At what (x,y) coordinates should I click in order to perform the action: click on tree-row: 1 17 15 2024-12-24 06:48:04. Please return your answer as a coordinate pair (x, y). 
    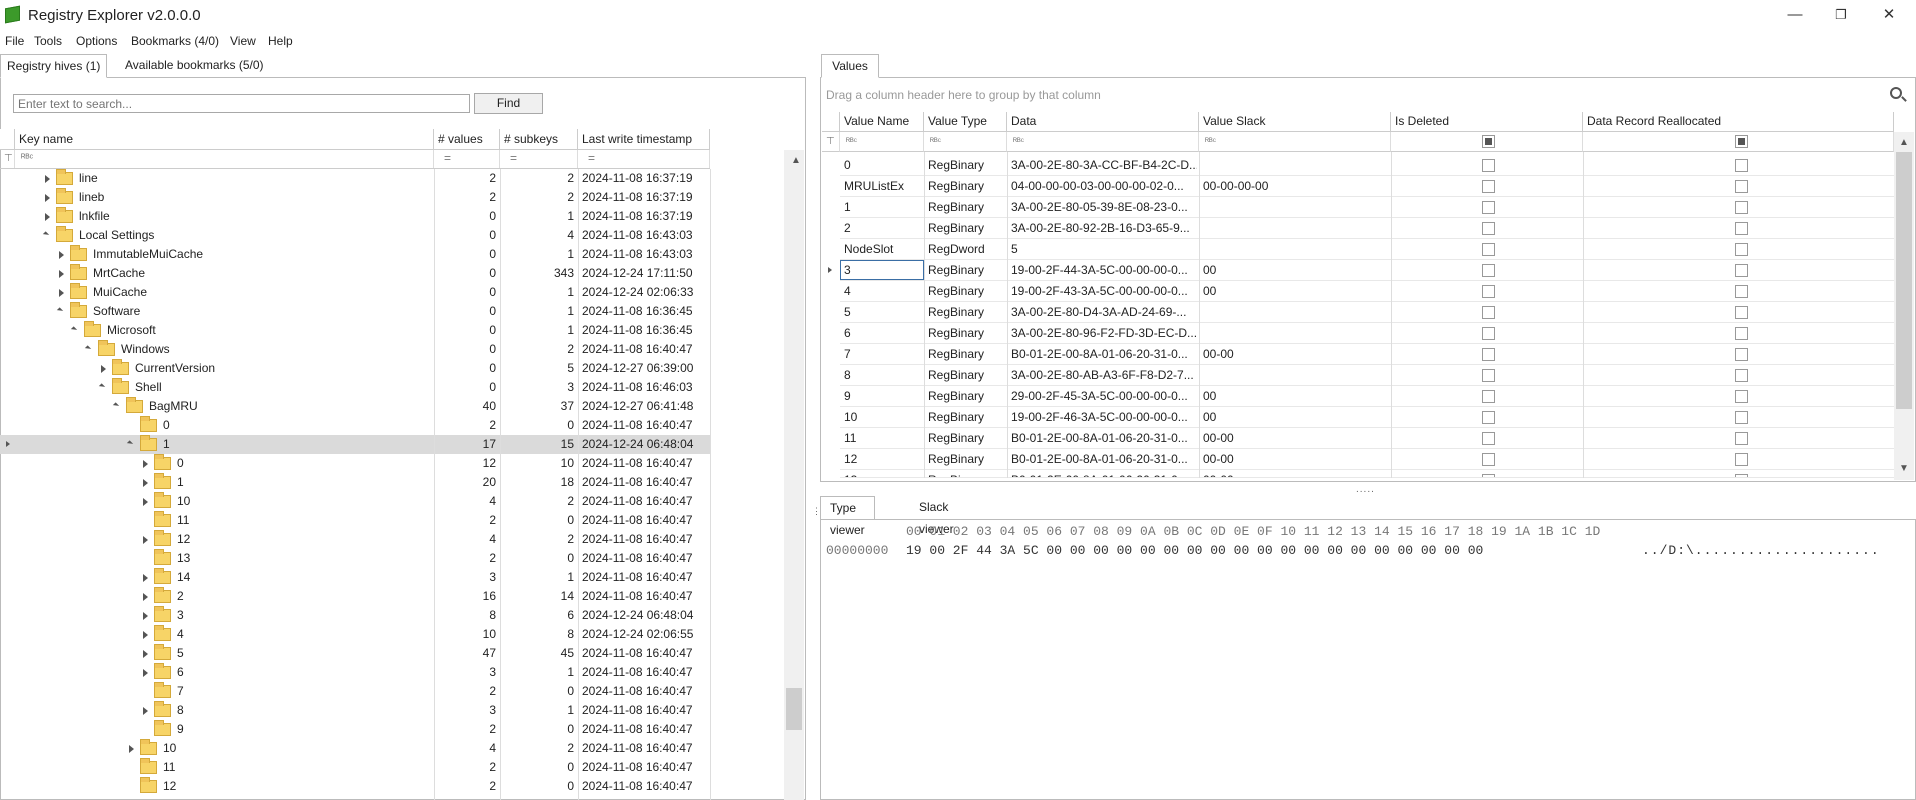
    Looking at the image, I should click on (355, 444).